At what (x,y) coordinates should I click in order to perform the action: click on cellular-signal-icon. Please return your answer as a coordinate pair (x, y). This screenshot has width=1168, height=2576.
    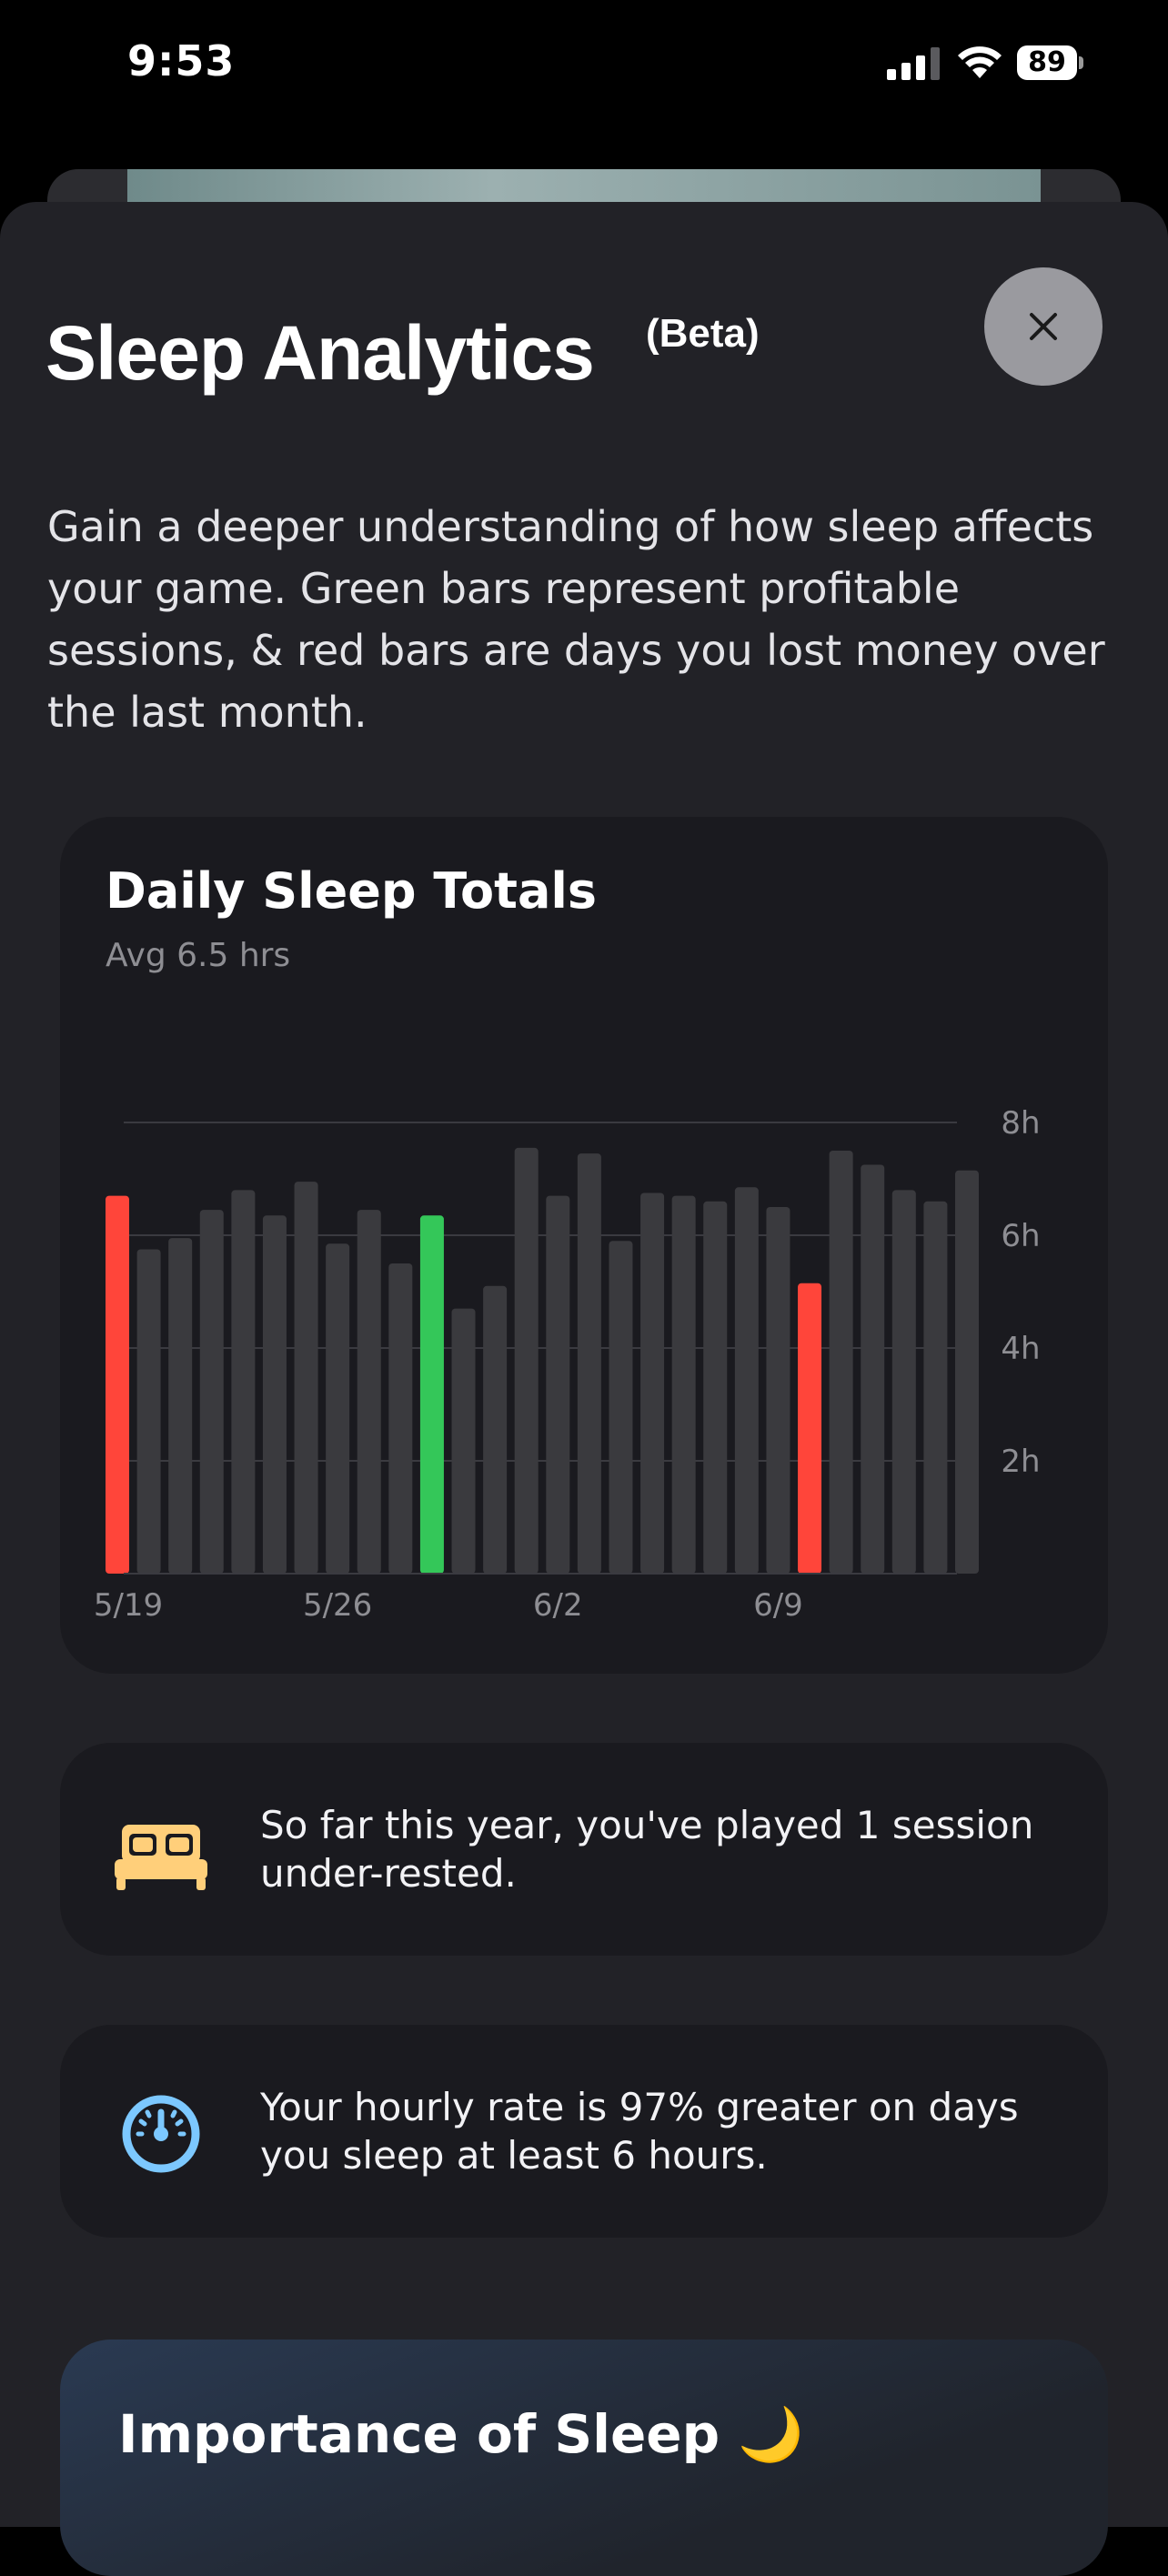
    Looking at the image, I should click on (913, 63).